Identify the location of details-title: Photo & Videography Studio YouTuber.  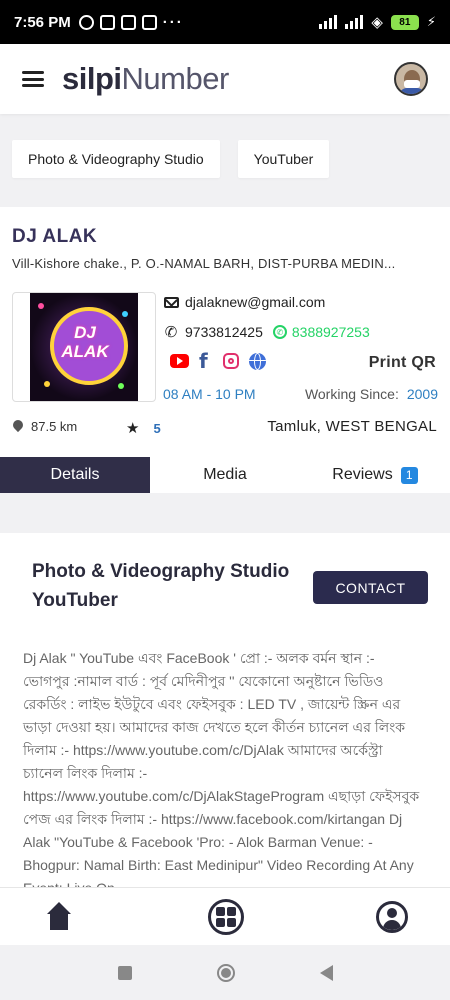
(167, 586).